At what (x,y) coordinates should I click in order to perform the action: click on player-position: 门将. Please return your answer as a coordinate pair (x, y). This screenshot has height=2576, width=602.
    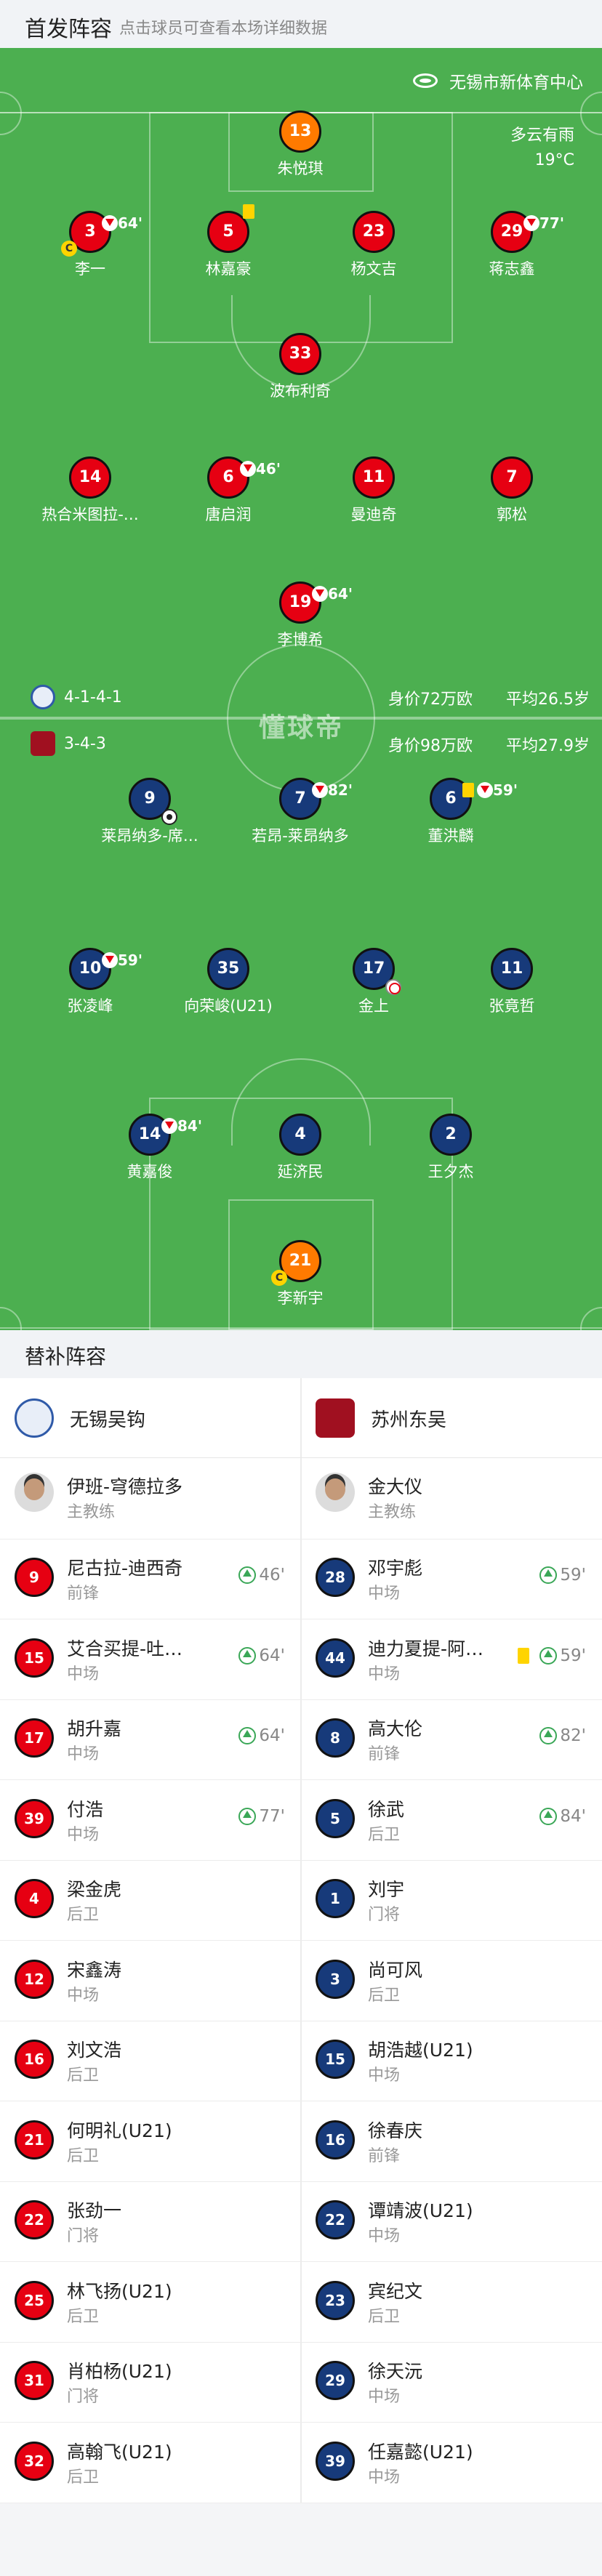
    Looking at the image, I should click on (83, 2397).